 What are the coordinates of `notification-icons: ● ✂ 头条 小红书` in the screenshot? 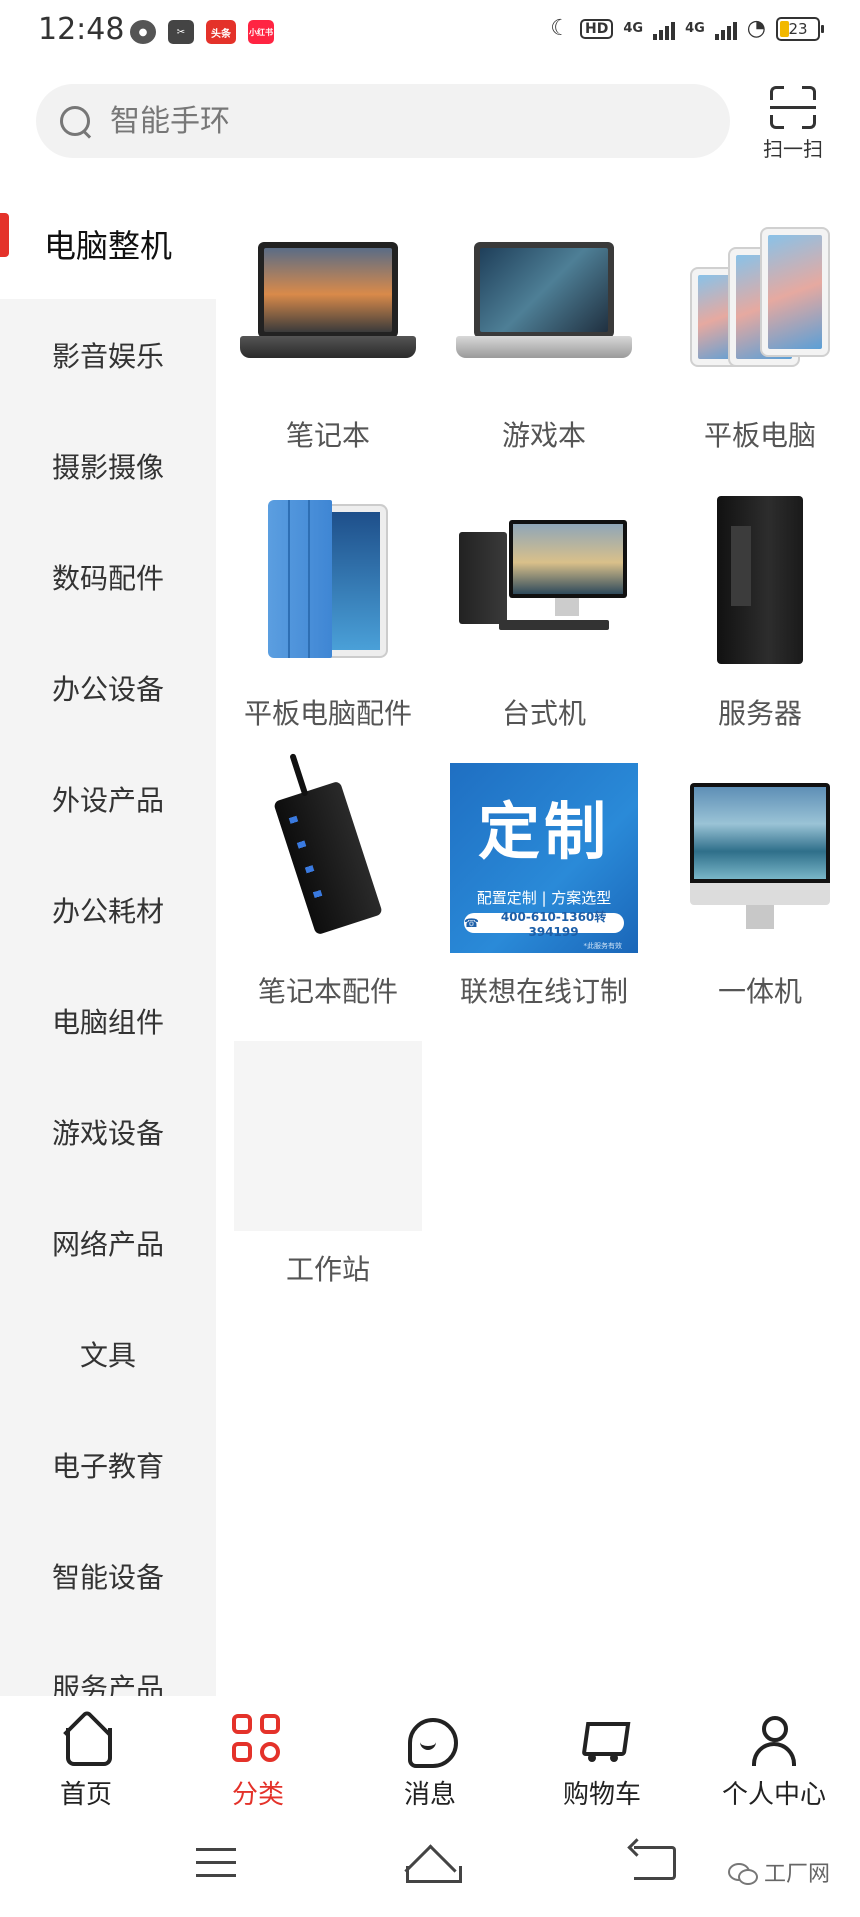 It's located at (202, 32).